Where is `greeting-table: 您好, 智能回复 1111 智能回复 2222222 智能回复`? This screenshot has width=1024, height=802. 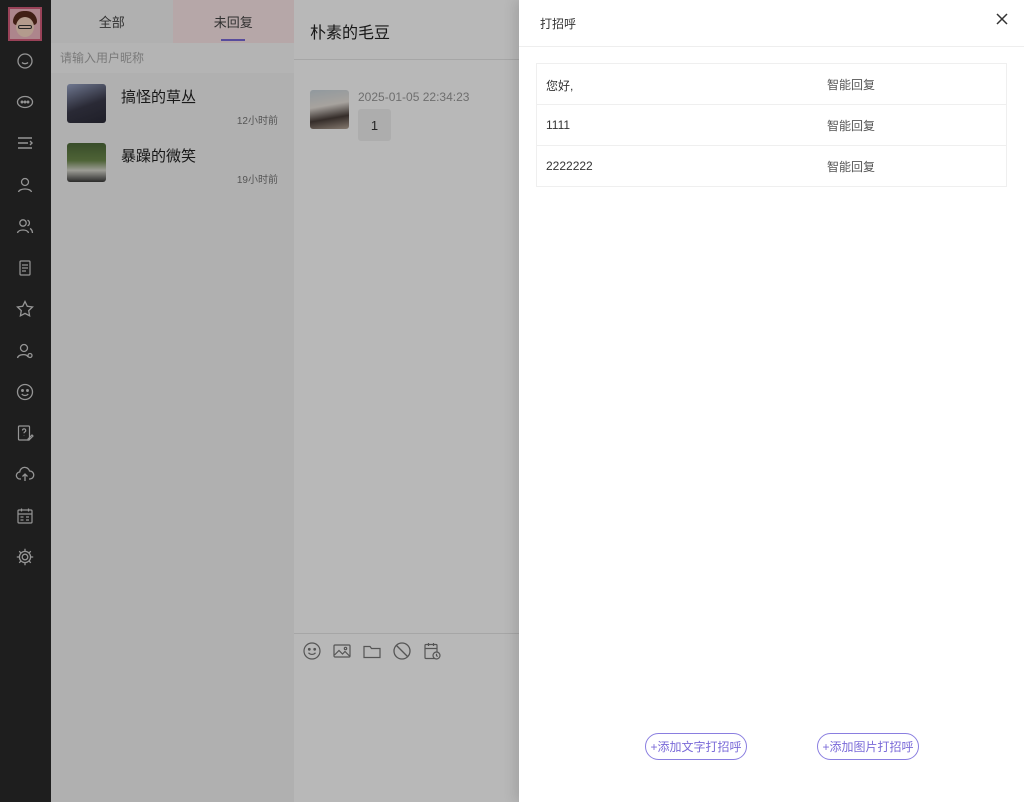 greeting-table: 您好, 智能回复 1111 智能回复 2222222 智能回复 is located at coordinates (771, 125).